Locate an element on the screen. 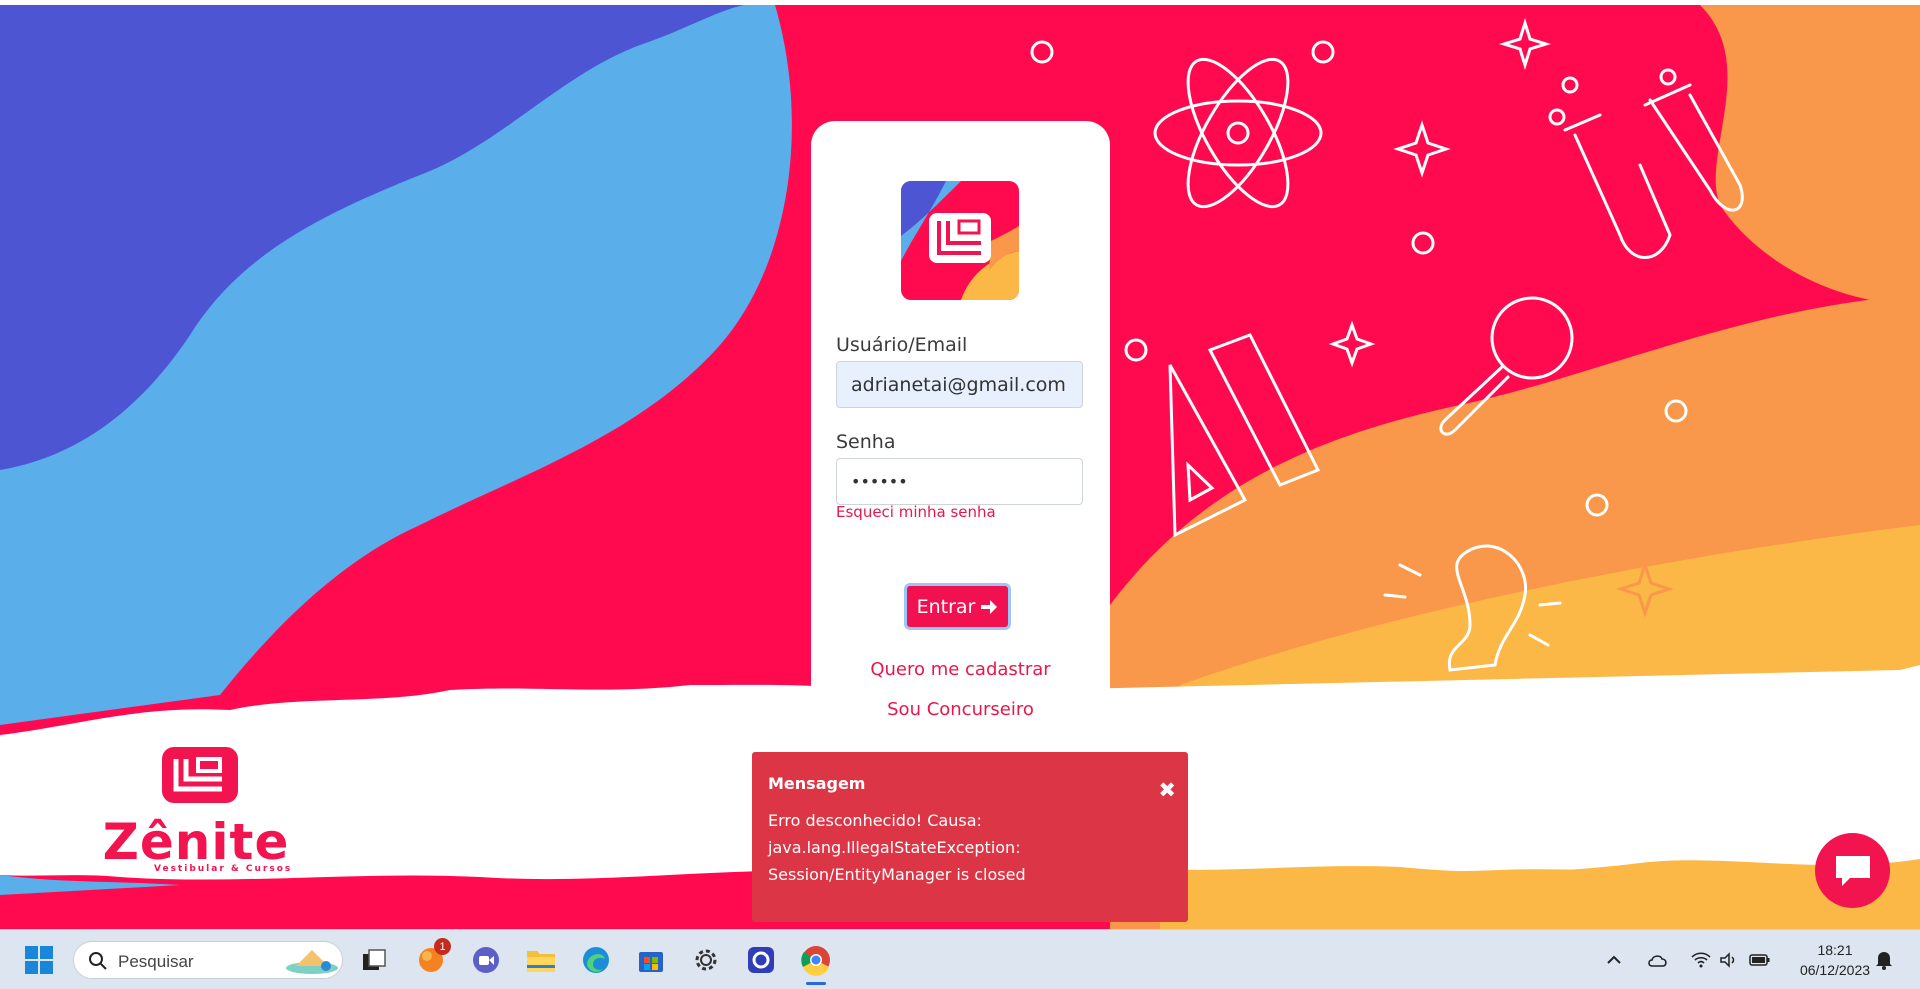 This screenshot has height=989, width=1920. zenite-emblem-icon is located at coordinates (200, 775).